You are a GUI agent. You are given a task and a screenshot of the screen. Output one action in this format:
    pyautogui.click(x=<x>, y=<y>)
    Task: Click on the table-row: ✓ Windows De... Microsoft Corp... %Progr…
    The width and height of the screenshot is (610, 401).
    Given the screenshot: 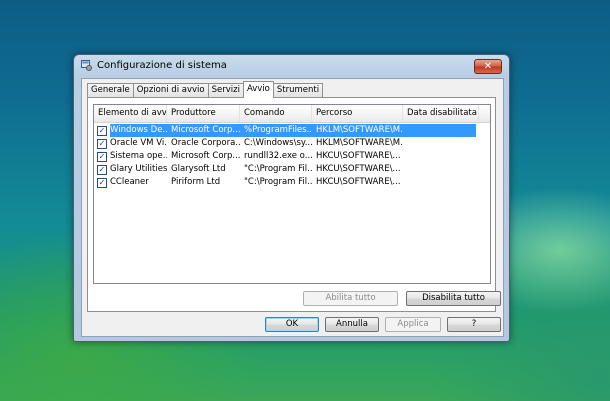 What is the action you would take?
    pyautogui.click(x=292, y=130)
    